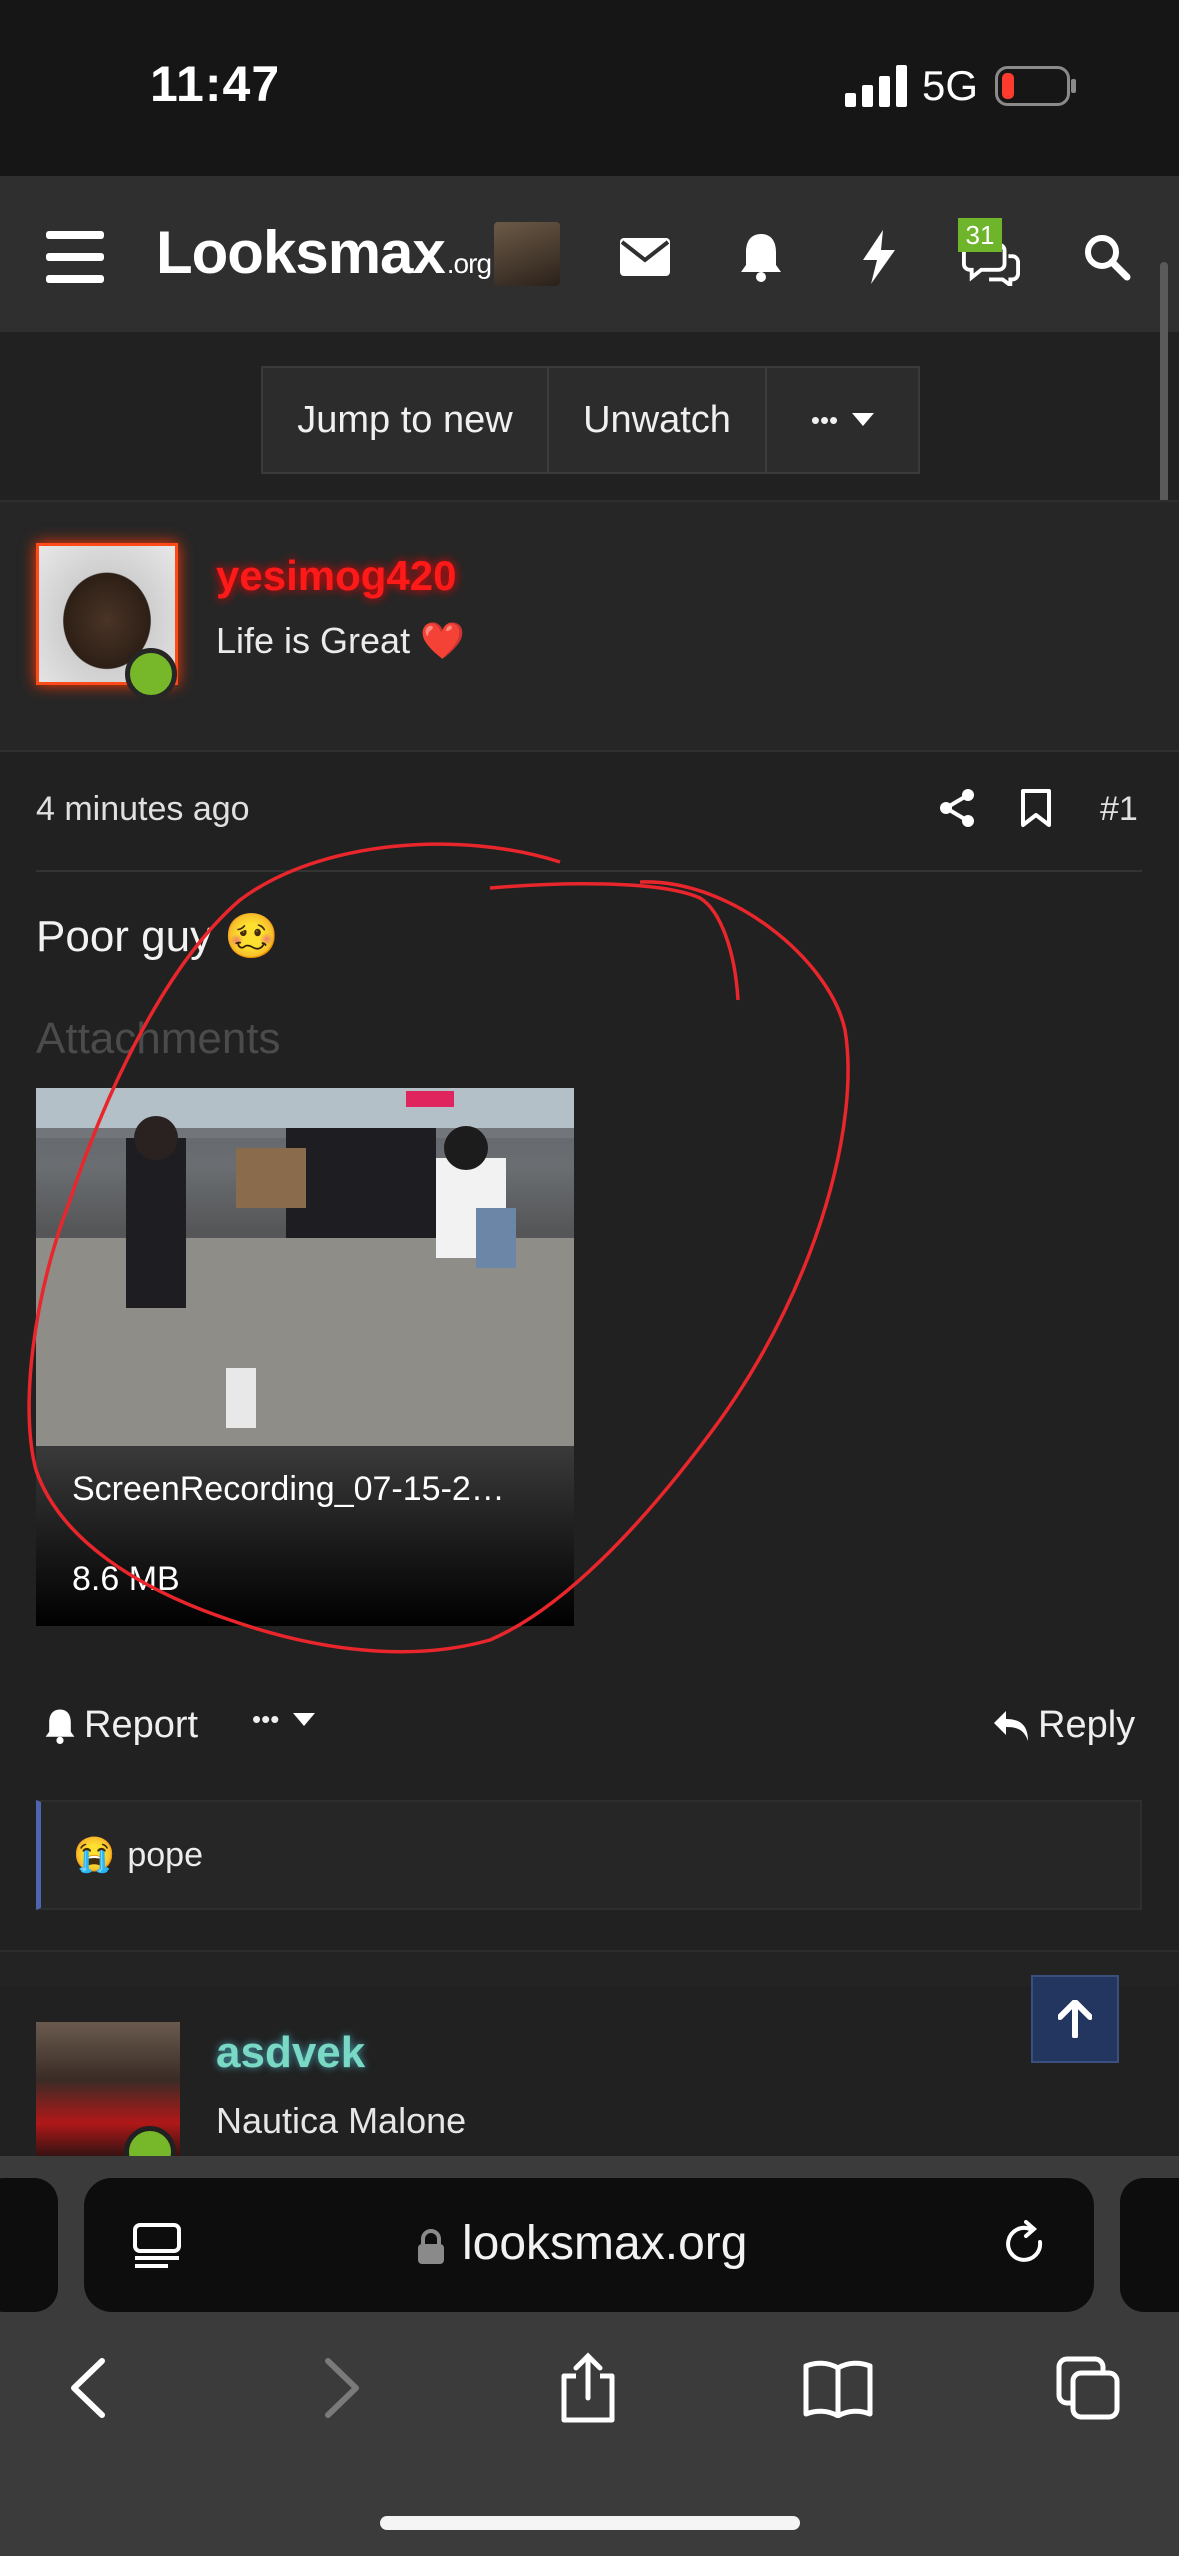  What do you see at coordinates (143, 809) in the screenshot?
I see `post-timestamp: 4 minutes ago` at bounding box center [143, 809].